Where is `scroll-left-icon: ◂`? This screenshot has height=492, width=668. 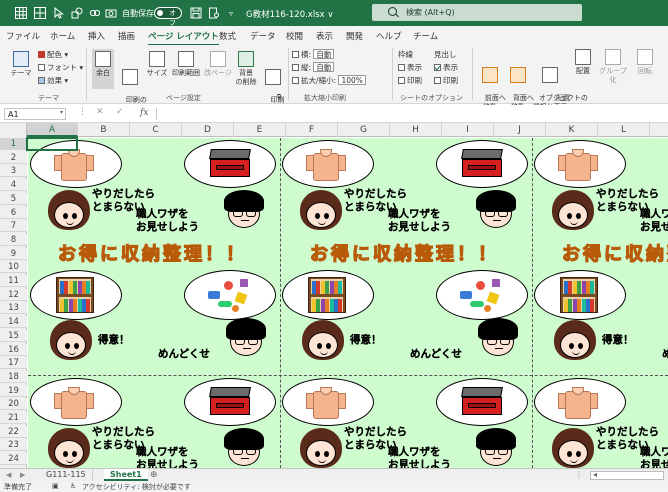 scroll-left-icon: ◂ is located at coordinates (595, 474).